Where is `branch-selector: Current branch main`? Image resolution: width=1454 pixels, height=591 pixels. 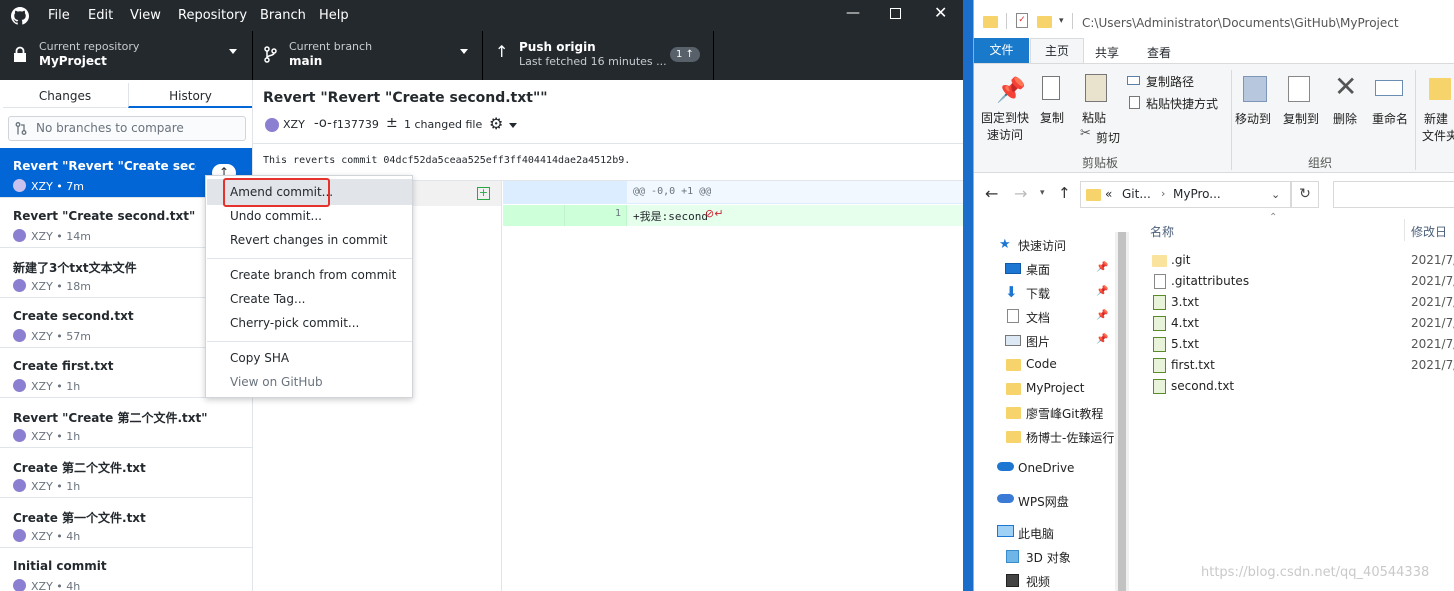 branch-selector: Current branch main is located at coordinates (368, 55).